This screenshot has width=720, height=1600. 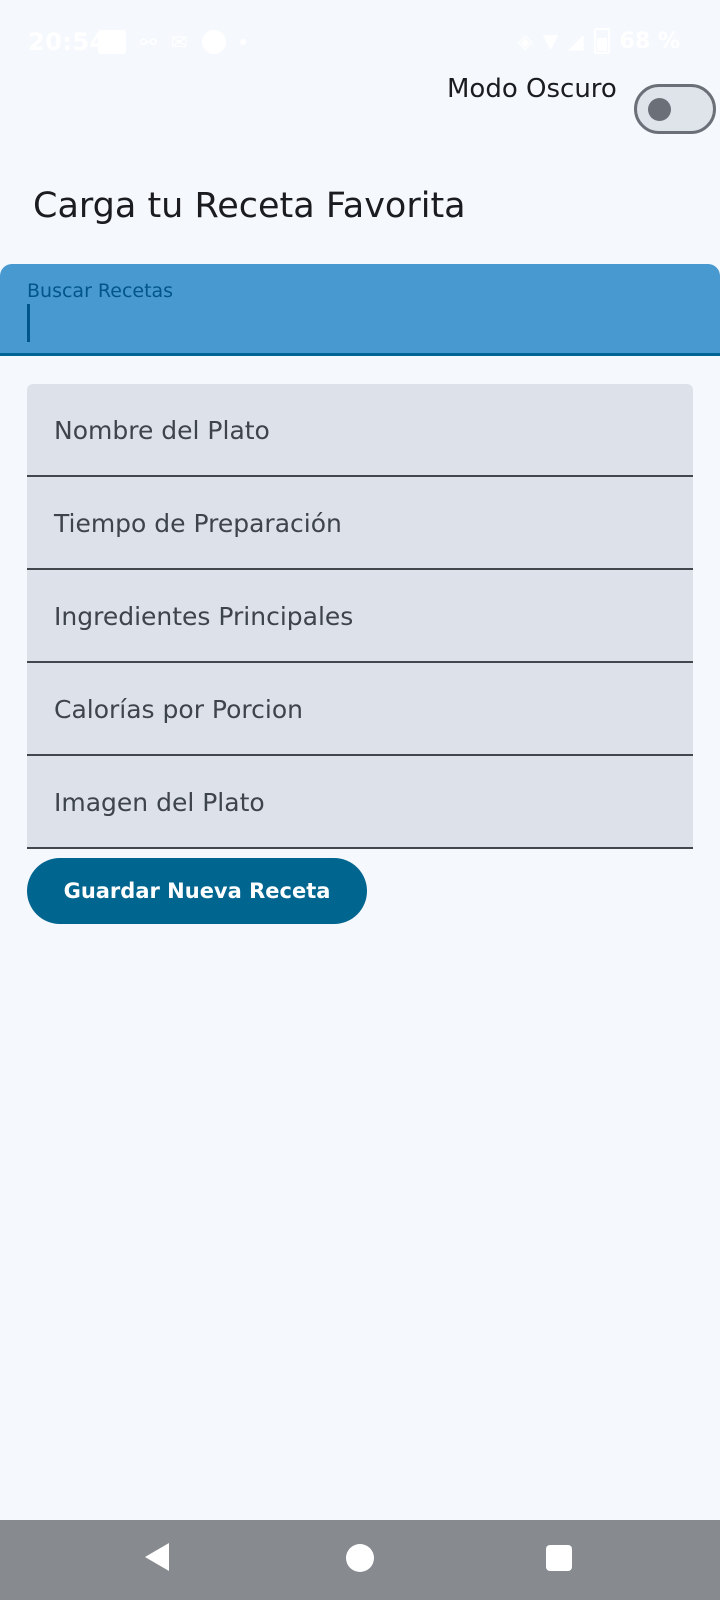 I want to click on battery-percent: 68 %, so click(x=649, y=41).